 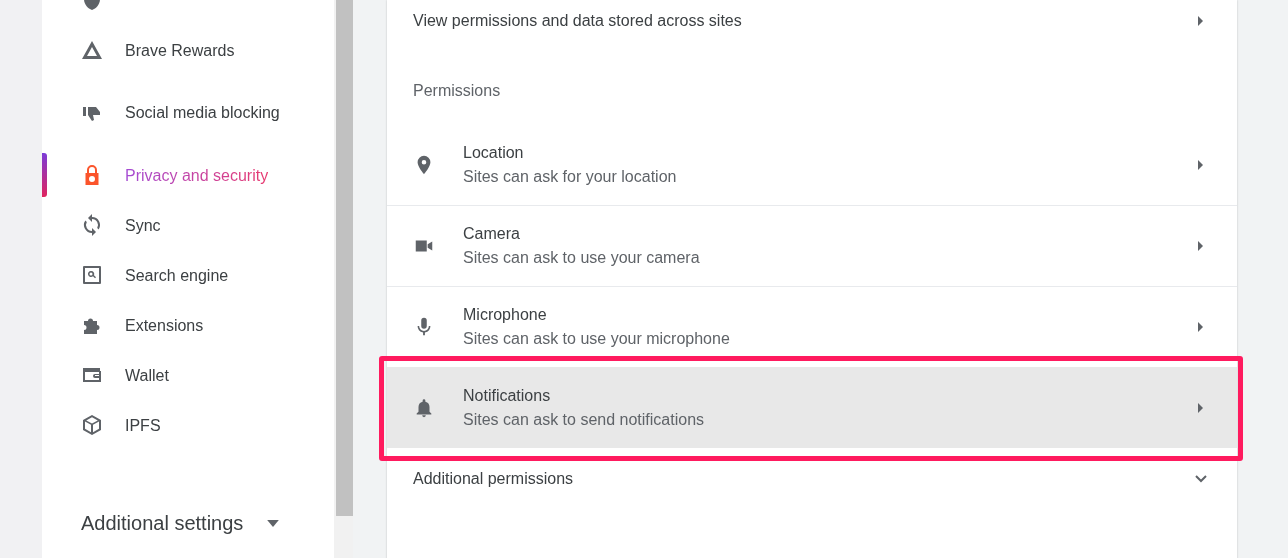 I want to click on cube-icon, so click(x=92, y=425).